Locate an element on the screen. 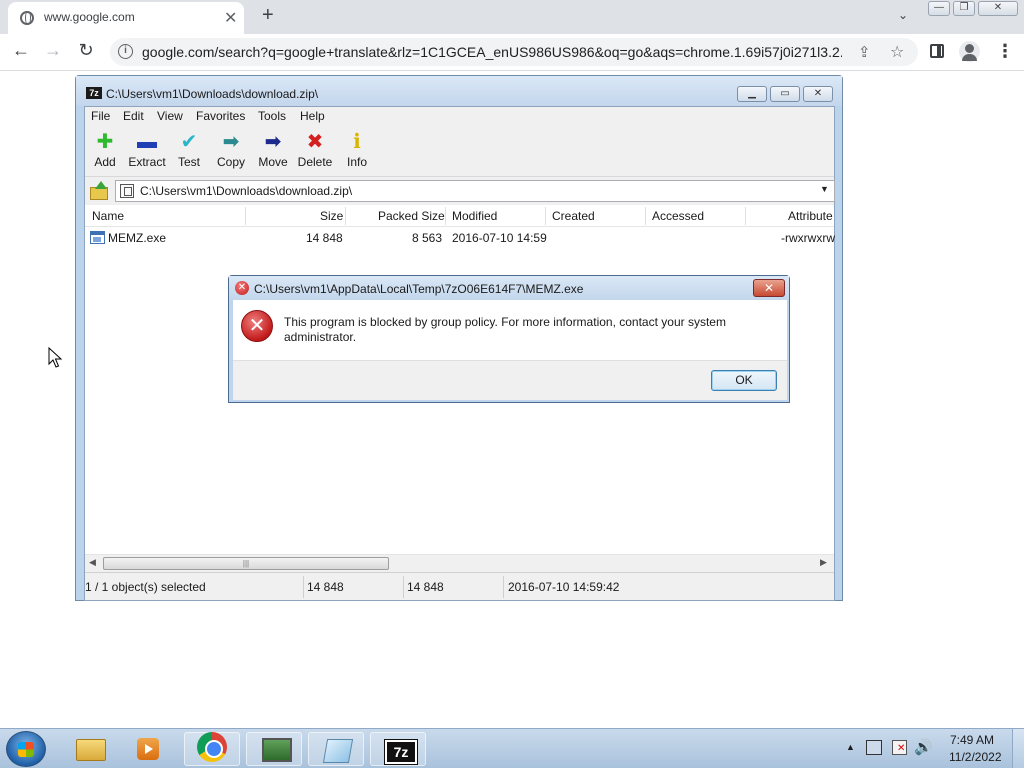 The image size is (1024, 768). menu-favorites: Favorites is located at coordinates (220, 116).